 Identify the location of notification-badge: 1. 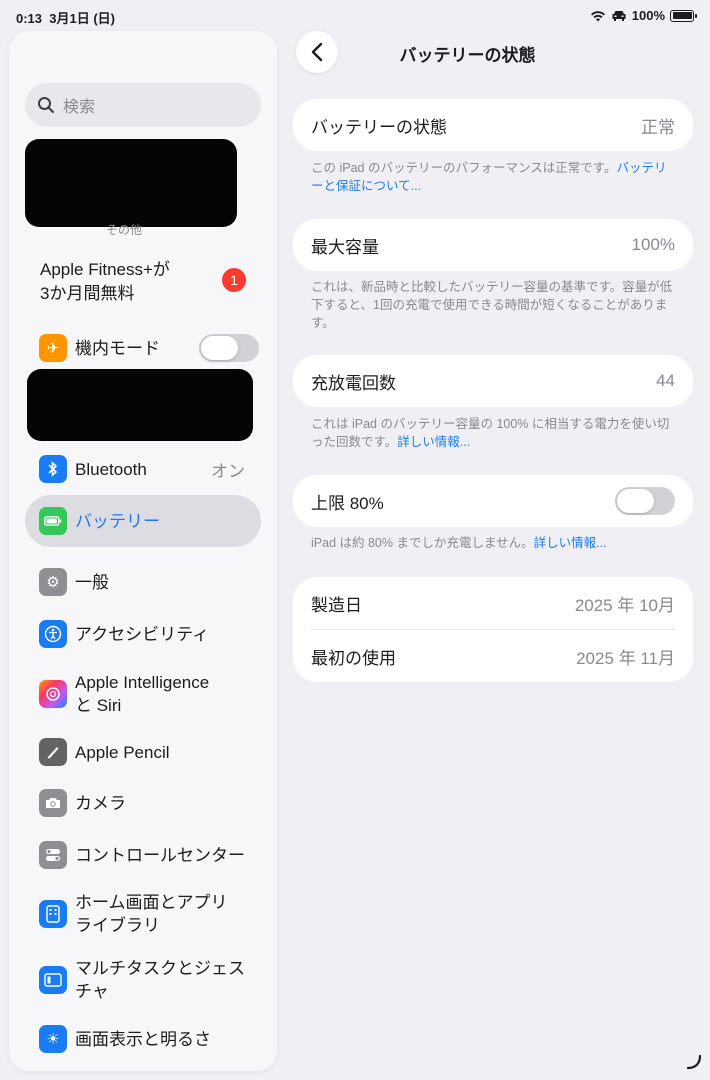
(234, 280).